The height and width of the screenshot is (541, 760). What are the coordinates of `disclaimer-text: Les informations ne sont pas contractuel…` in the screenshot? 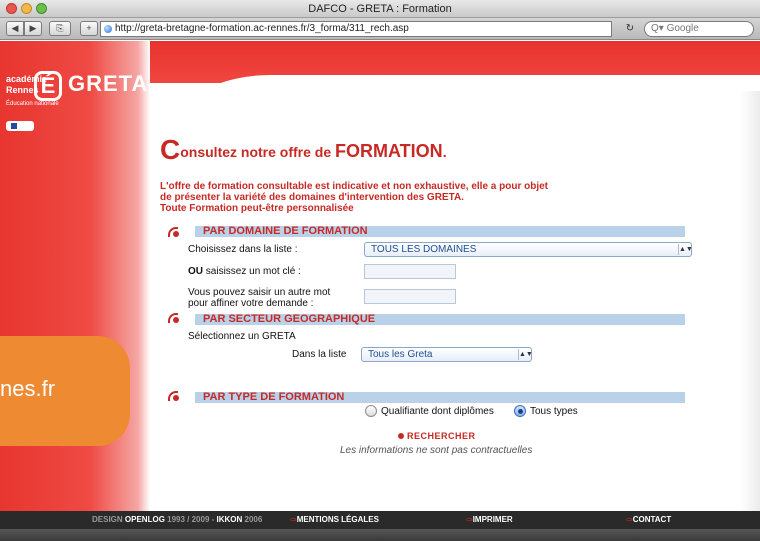 It's located at (436, 450).